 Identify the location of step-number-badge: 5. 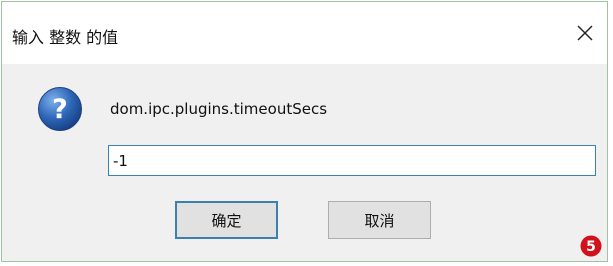
(591, 246).